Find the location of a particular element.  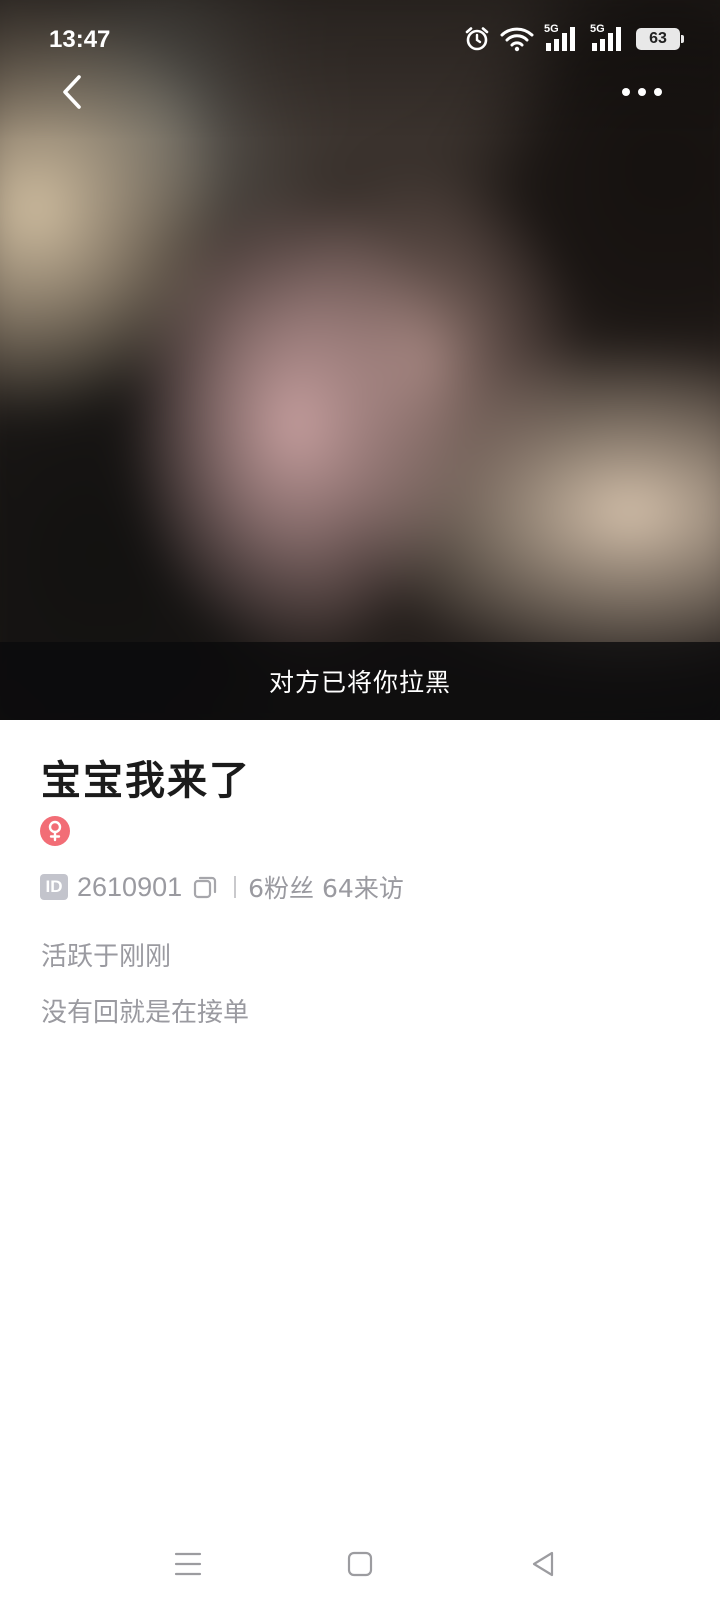

more-options-button is located at coordinates (642, 92).